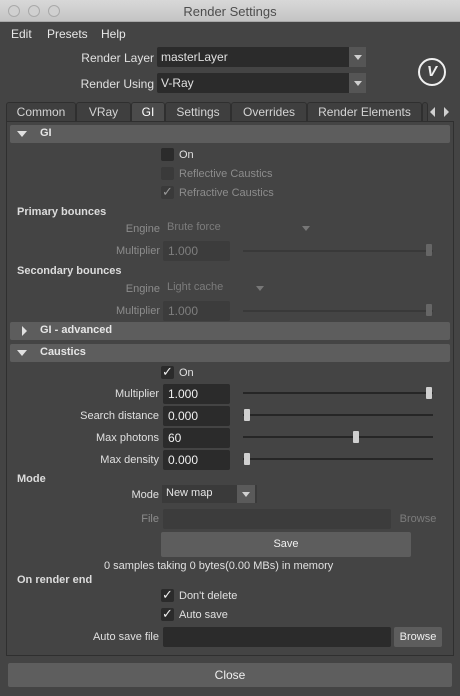 This screenshot has width=460, height=696. I want to click on file-label: File, so click(150, 519).